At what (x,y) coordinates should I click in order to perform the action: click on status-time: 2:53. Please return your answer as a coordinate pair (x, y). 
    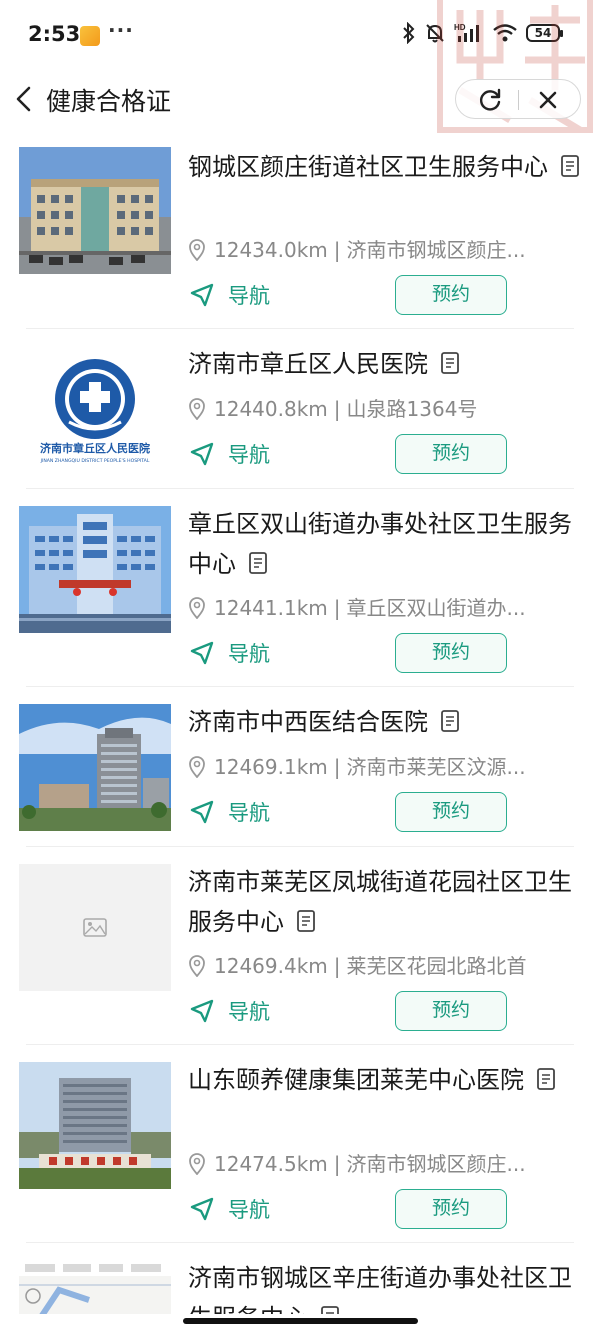
    Looking at the image, I should click on (54, 34).